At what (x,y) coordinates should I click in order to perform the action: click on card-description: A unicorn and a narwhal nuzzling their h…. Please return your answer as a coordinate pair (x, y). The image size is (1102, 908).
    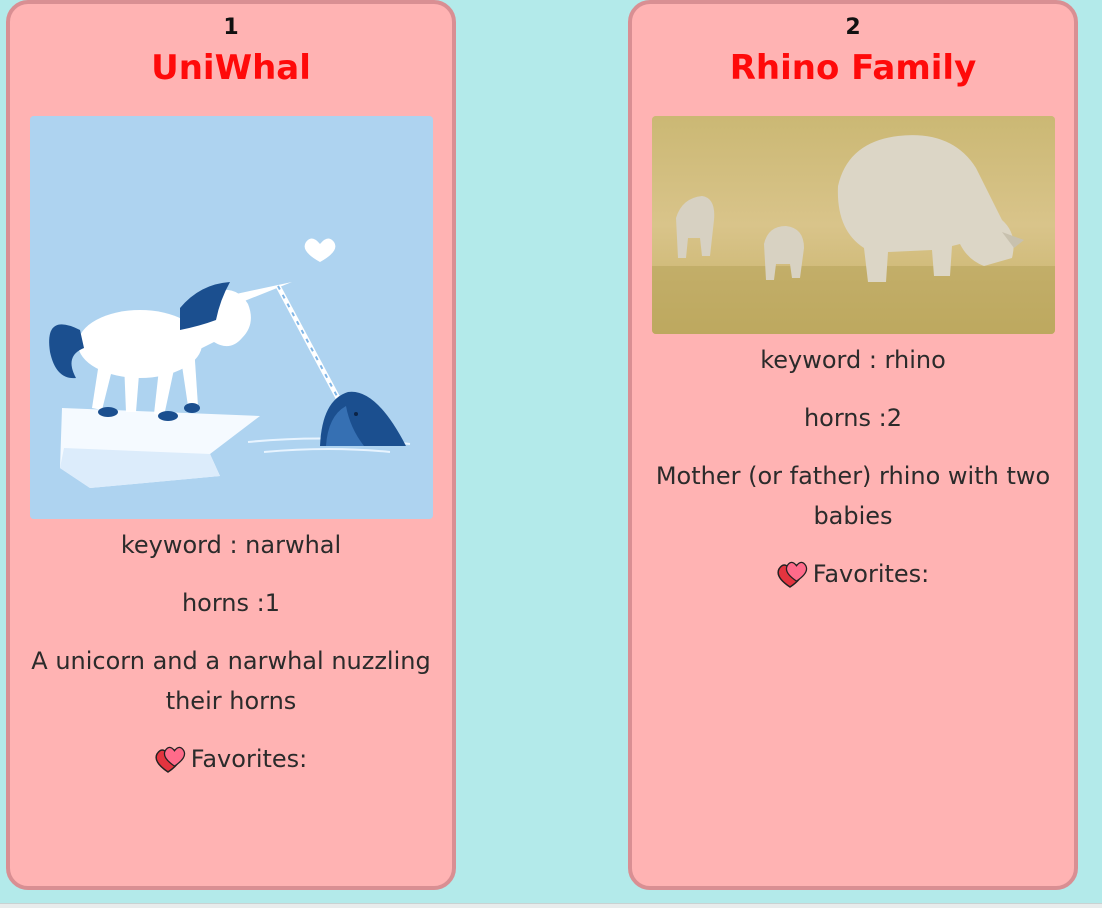
    Looking at the image, I should click on (231, 681).